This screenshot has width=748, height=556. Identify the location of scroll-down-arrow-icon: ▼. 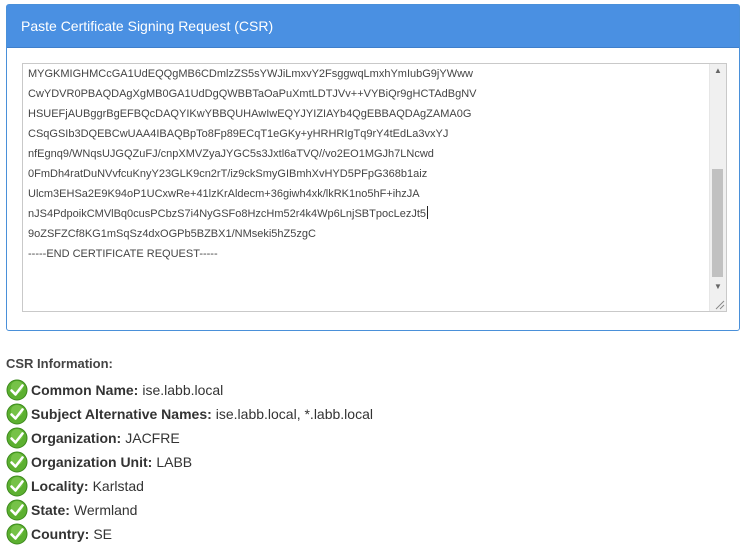
(718, 287).